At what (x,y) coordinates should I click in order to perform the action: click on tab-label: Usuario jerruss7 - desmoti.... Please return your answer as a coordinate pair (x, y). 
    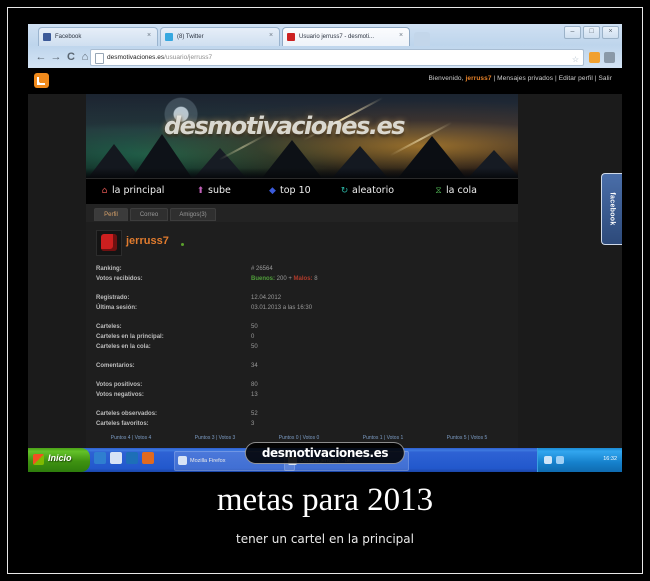
    Looking at the image, I should click on (337, 37).